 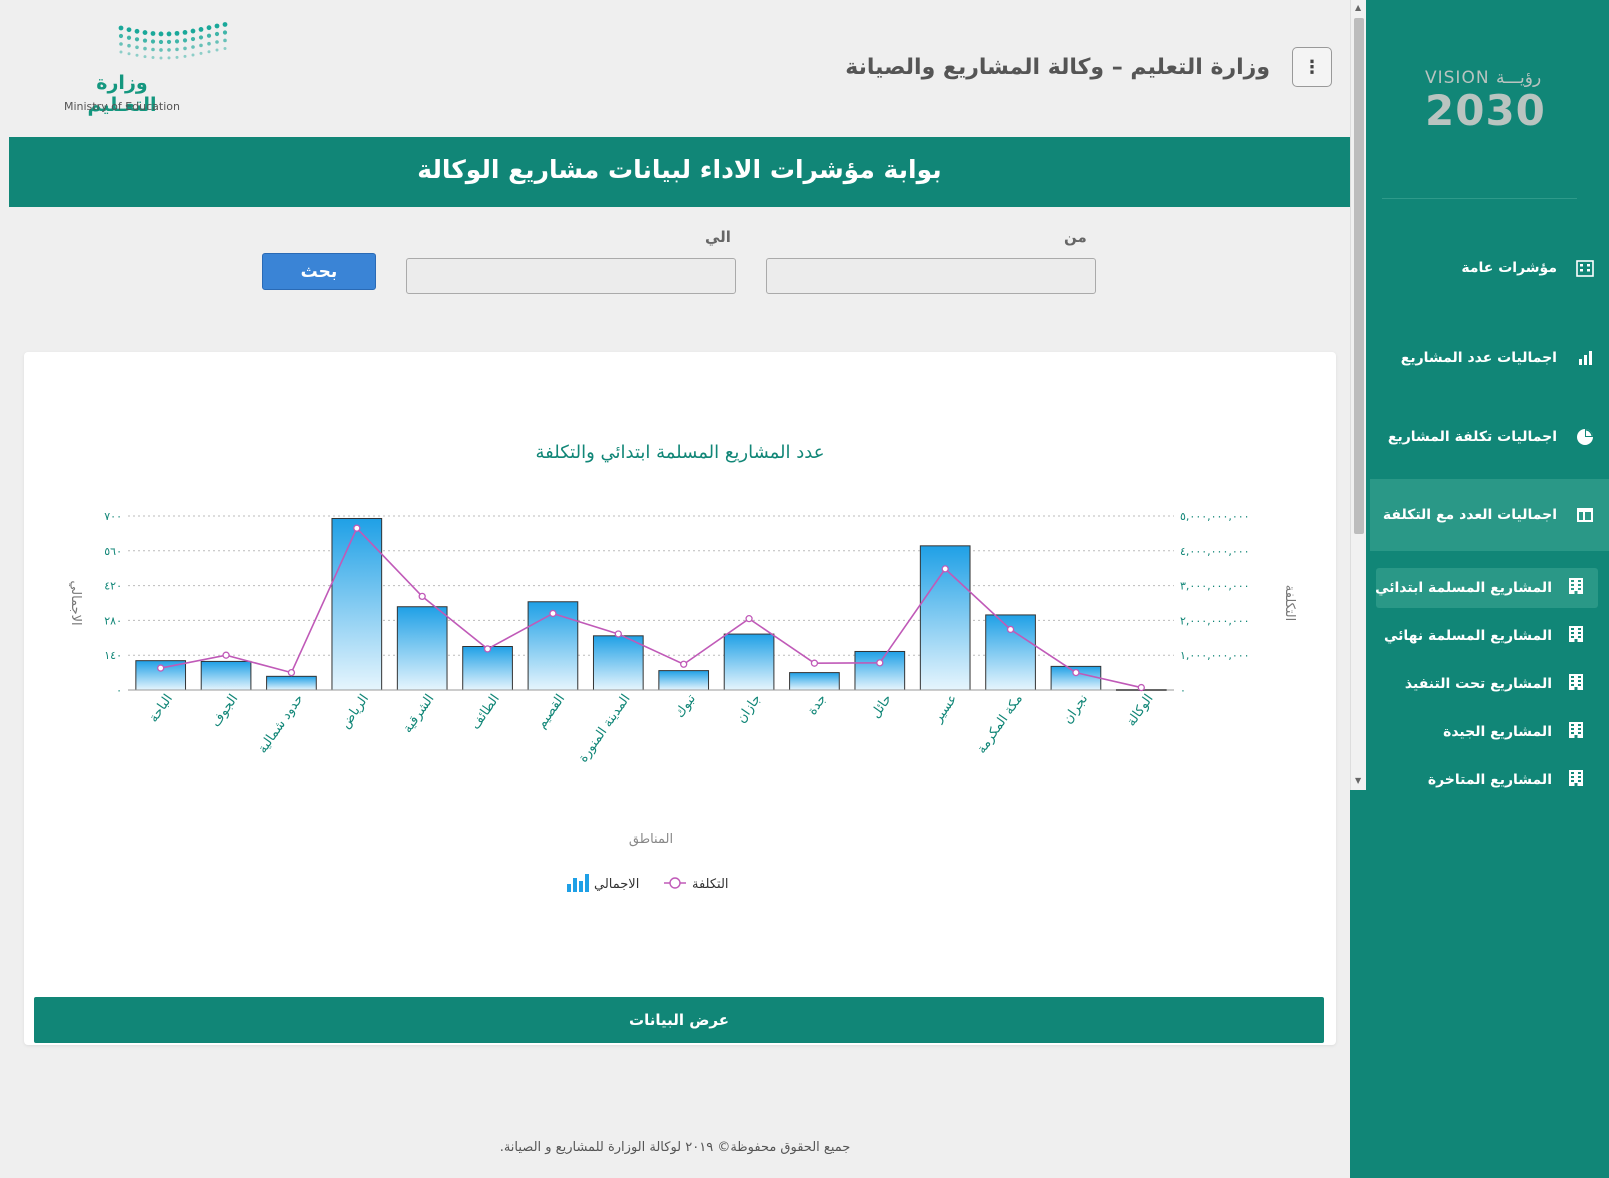 I want to click on y-tick-label: ٧٠٠, so click(x=113, y=516).